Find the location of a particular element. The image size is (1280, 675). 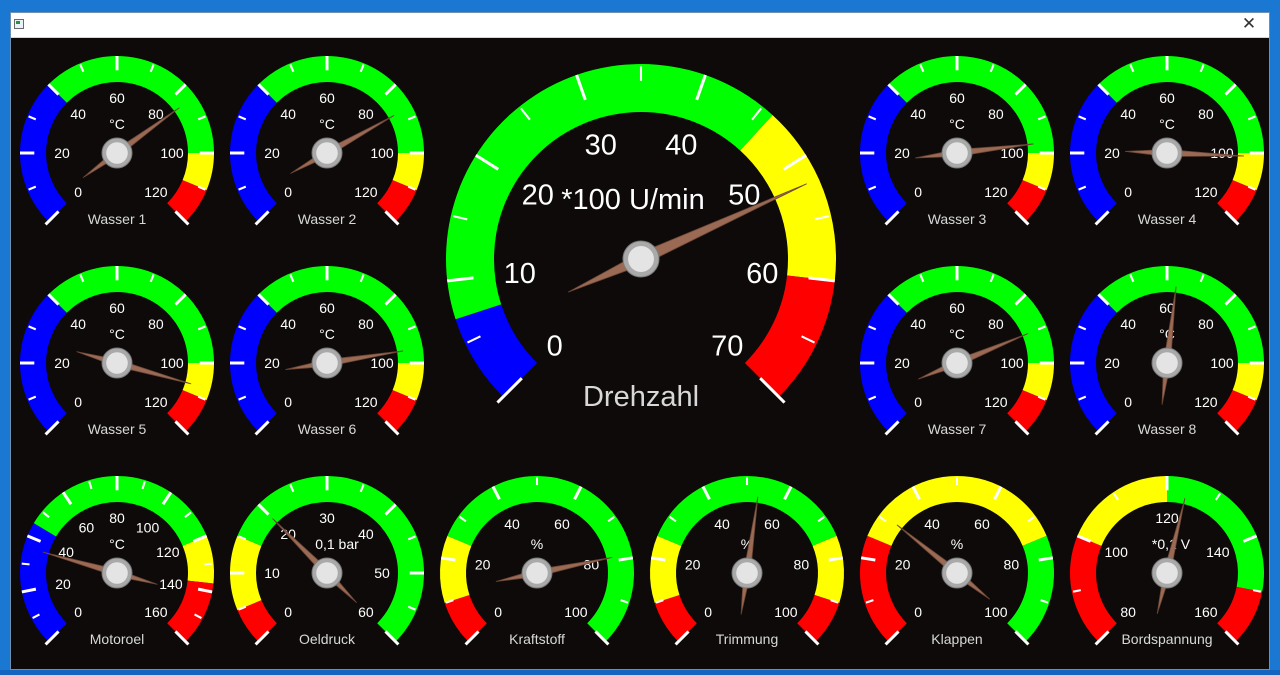

gauge-tick-label: 50 is located at coordinates (382, 573).